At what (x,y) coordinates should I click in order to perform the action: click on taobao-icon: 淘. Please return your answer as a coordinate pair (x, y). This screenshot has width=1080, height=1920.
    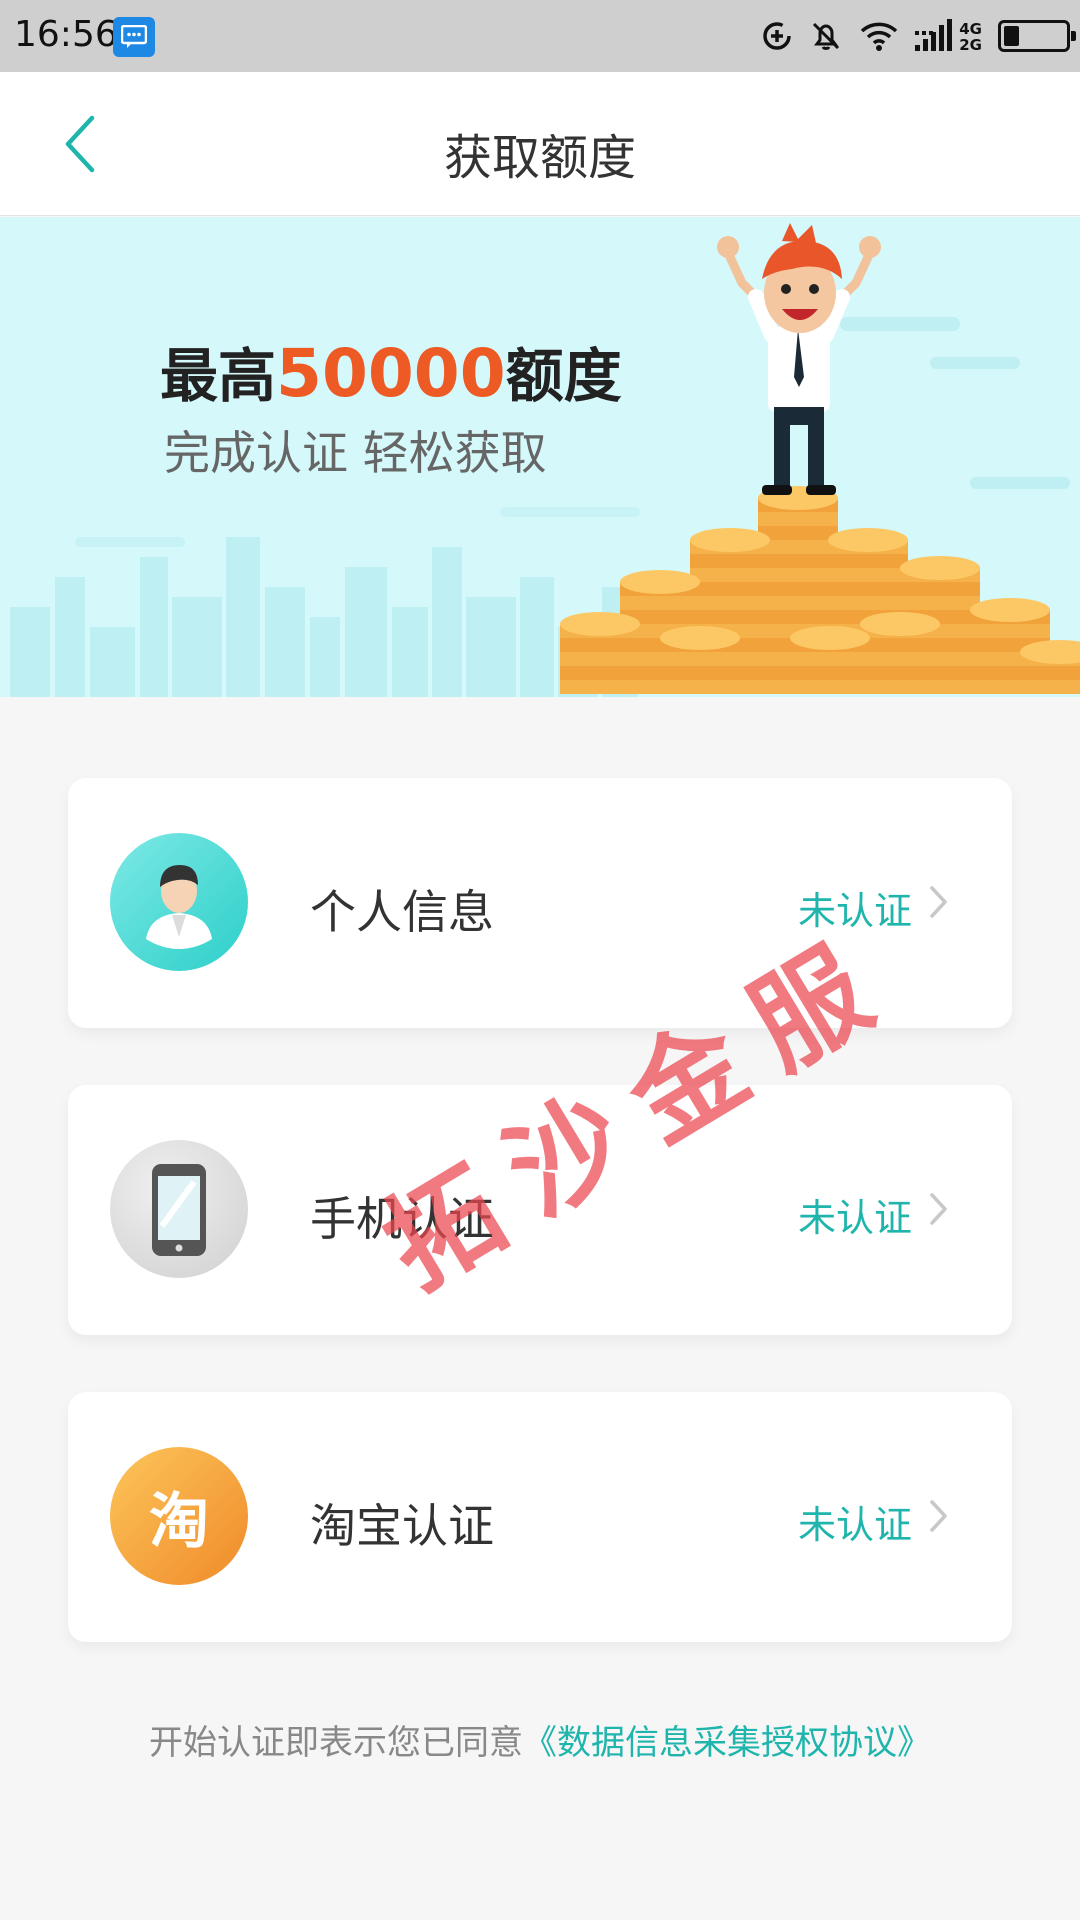
    Looking at the image, I should click on (179, 1516).